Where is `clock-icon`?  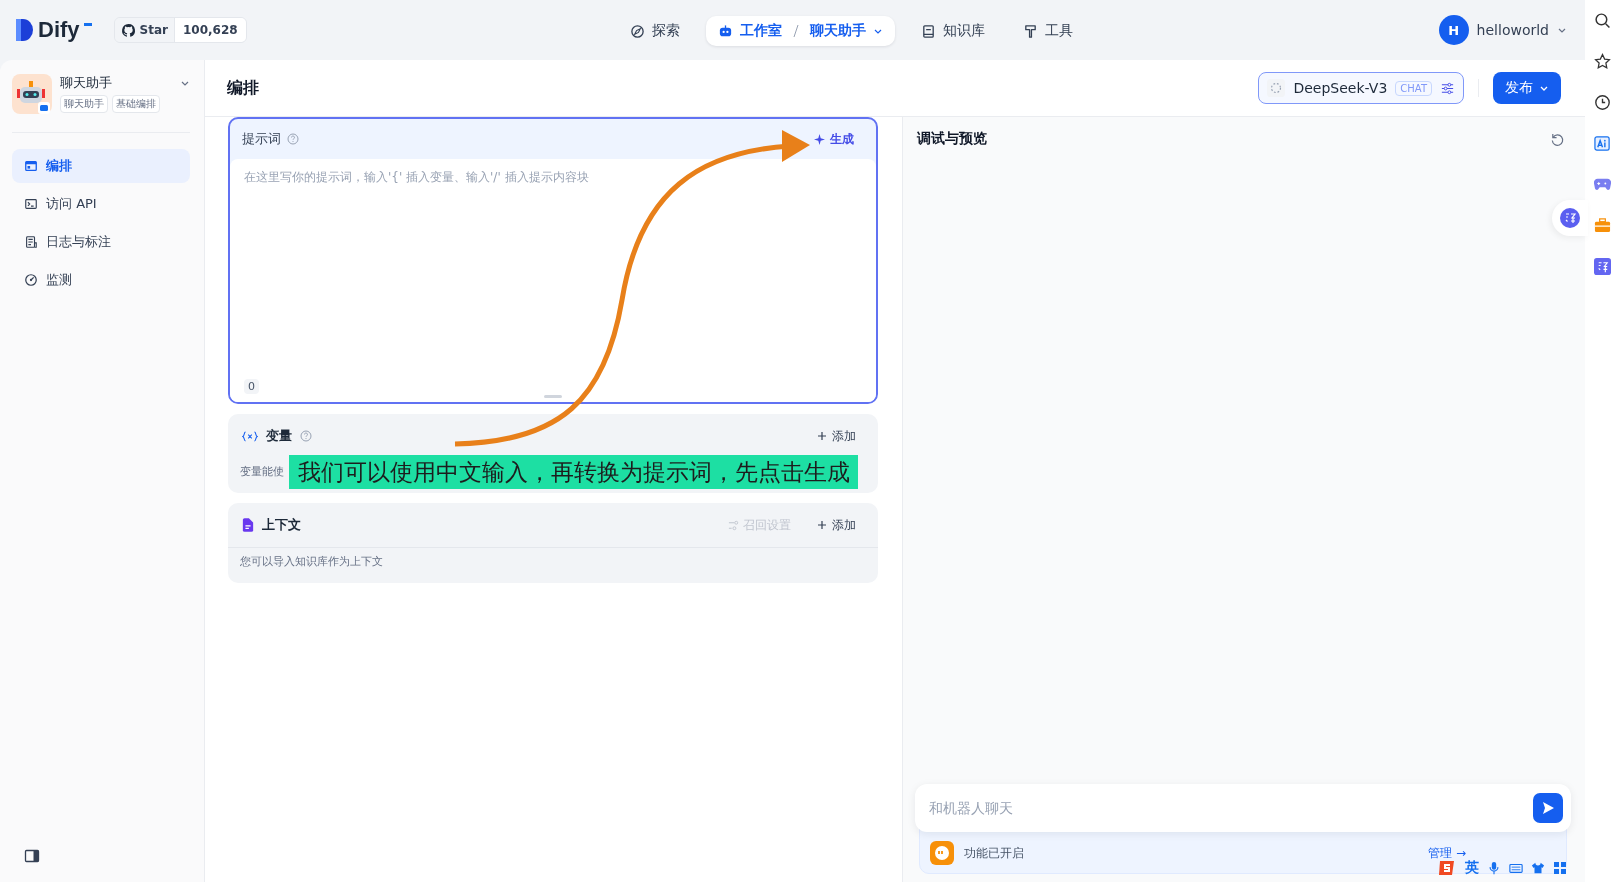
clock-icon is located at coordinates (1602, 102).